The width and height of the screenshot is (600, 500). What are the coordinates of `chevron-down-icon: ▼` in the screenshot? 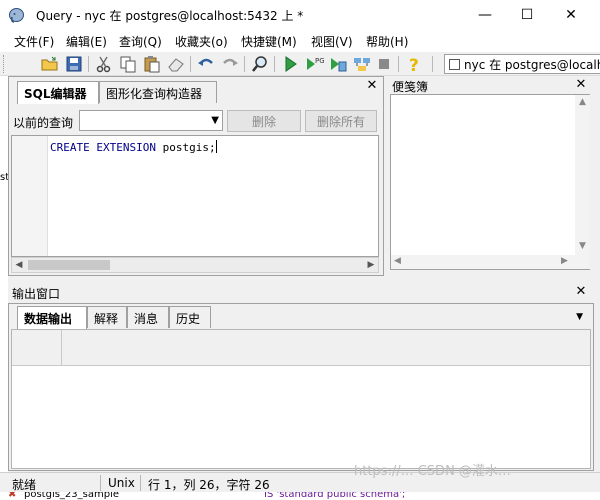 It's located at (215, 120).